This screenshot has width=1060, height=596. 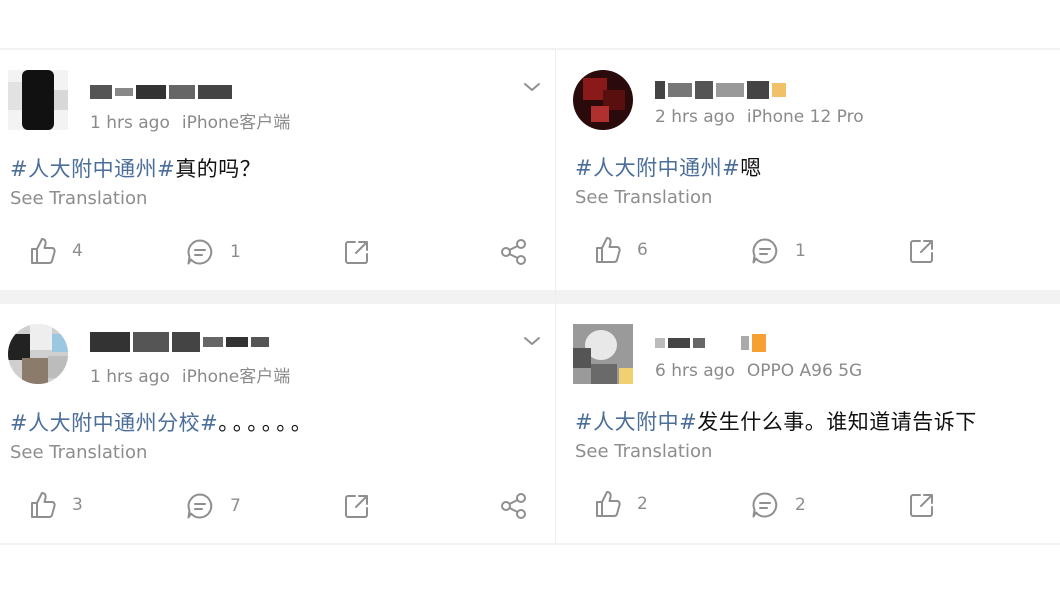 What do you see at coordinates (800, 505) in the screenshot?
I see `comment-count: 2` at bounding box center [800, 505].